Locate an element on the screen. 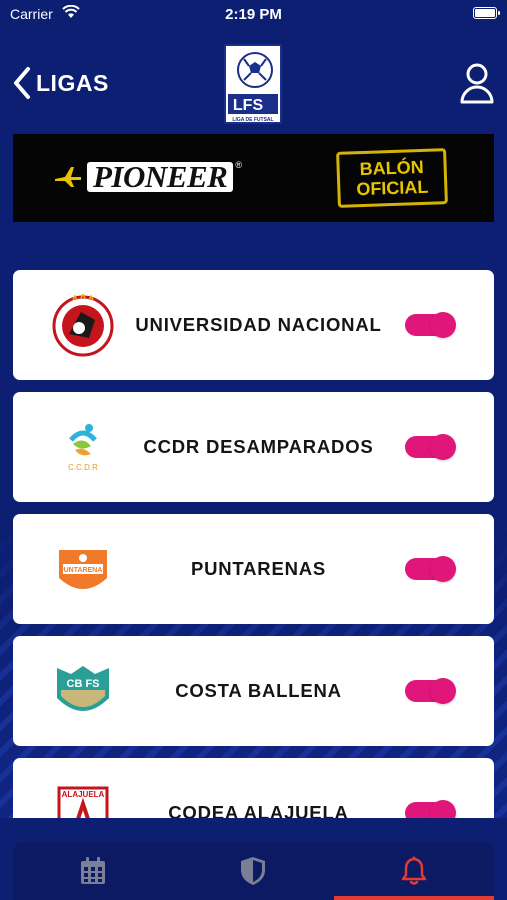  sponsor-banner: PIONEER ® BALÓN OFICIAL is located at coordinates (253, 178).